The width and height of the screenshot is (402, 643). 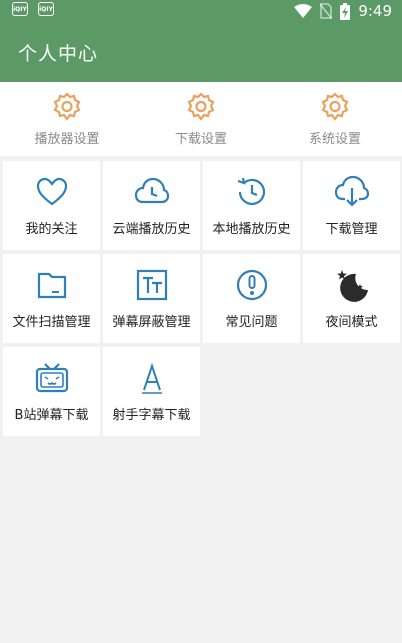 What do you see at coordinates (375, 11) in the screenshot?
I see `status-time: 9:49` at bounding box center [375, 11].